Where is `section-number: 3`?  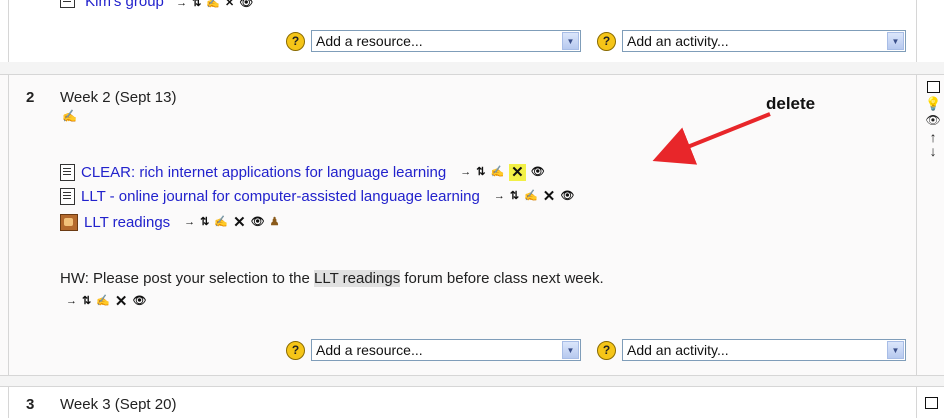 section-number: 3 is located at coordinates (30, 404).